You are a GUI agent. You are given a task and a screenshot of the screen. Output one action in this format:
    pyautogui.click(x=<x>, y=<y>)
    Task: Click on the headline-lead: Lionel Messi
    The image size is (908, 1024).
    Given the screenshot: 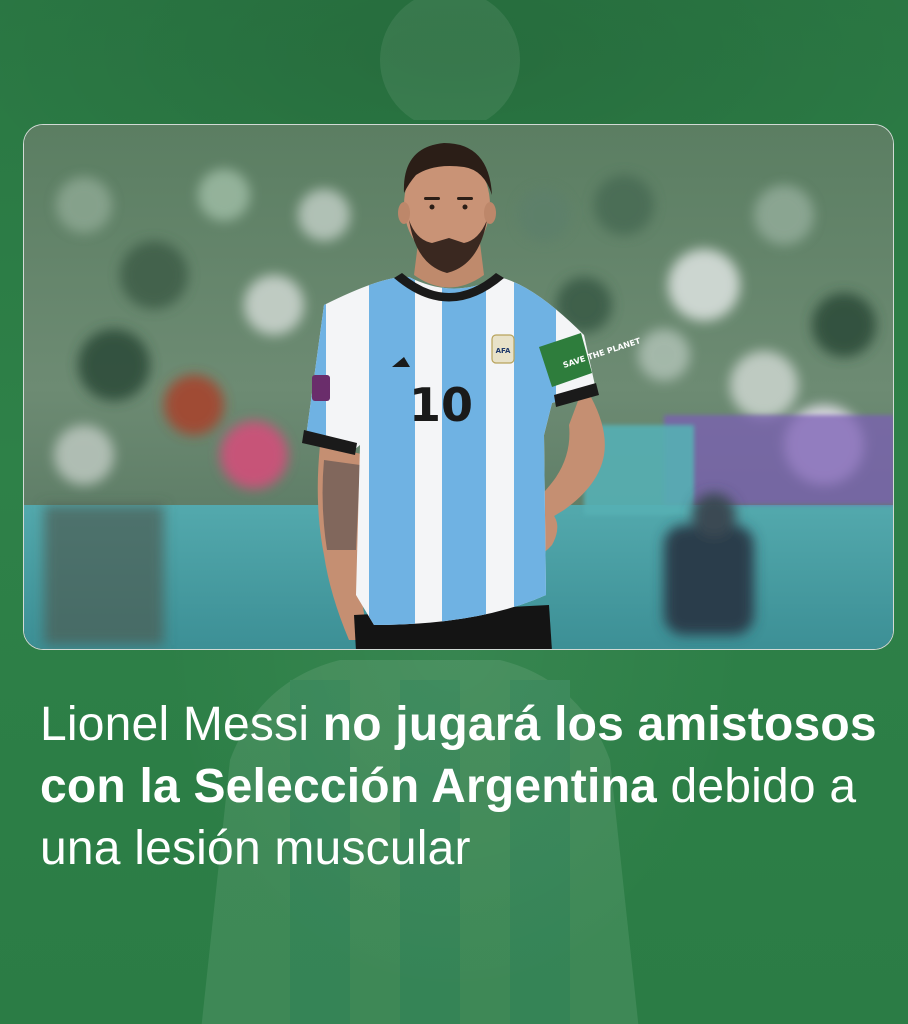 What is the action you would take?
    pyautogui.click(x=181, y=724)
    